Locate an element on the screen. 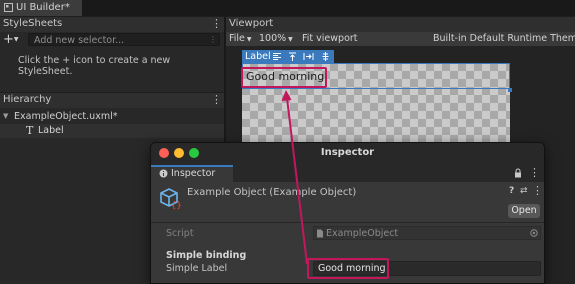  script-label: Script is located at coordinates (180, 233).